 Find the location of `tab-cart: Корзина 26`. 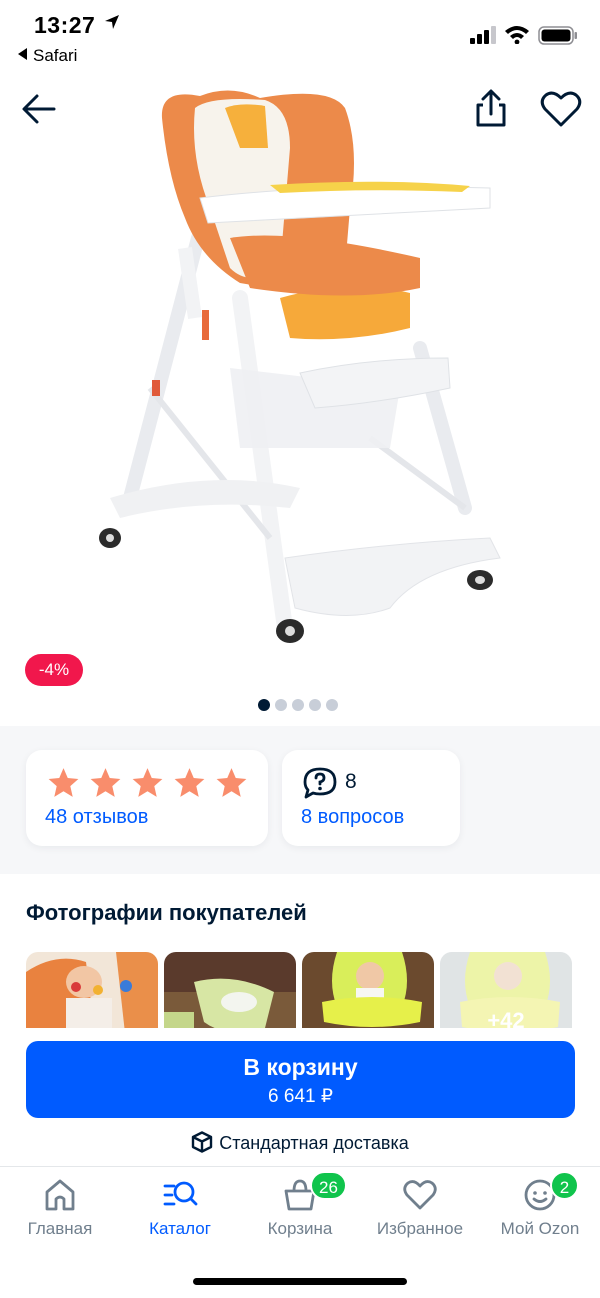

tab-cart: Корзина 26 is located at coordinates (300, 1205).